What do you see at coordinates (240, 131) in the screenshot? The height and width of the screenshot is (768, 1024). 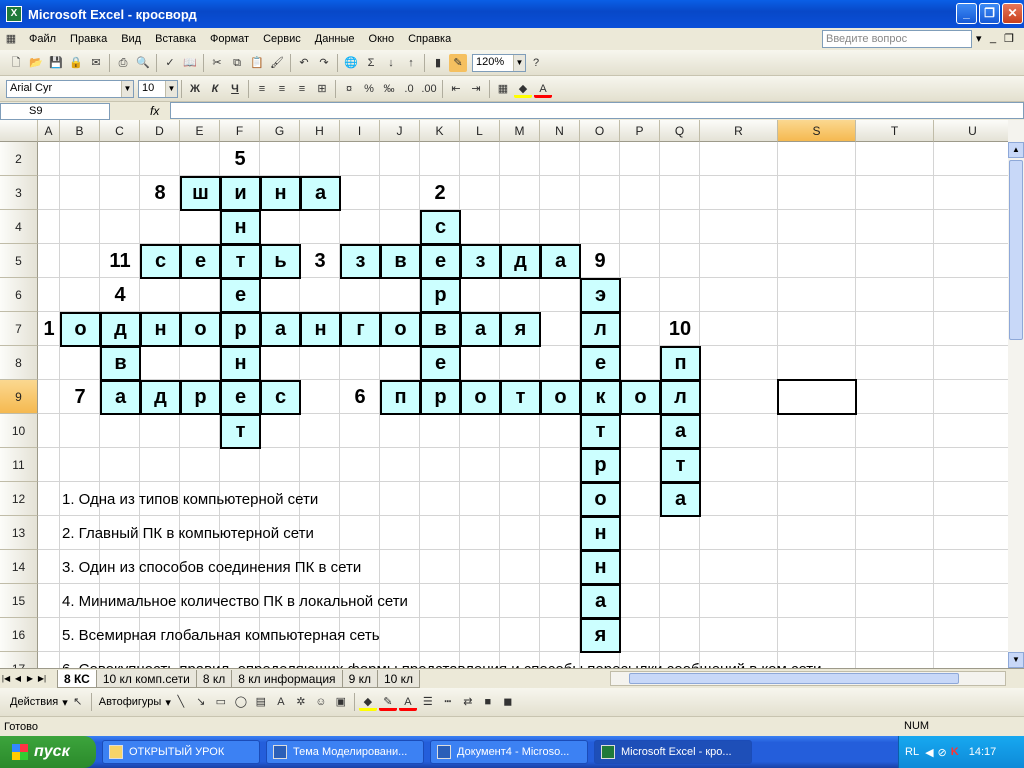 I see `column-header: F` at bounding box center [240, 131].